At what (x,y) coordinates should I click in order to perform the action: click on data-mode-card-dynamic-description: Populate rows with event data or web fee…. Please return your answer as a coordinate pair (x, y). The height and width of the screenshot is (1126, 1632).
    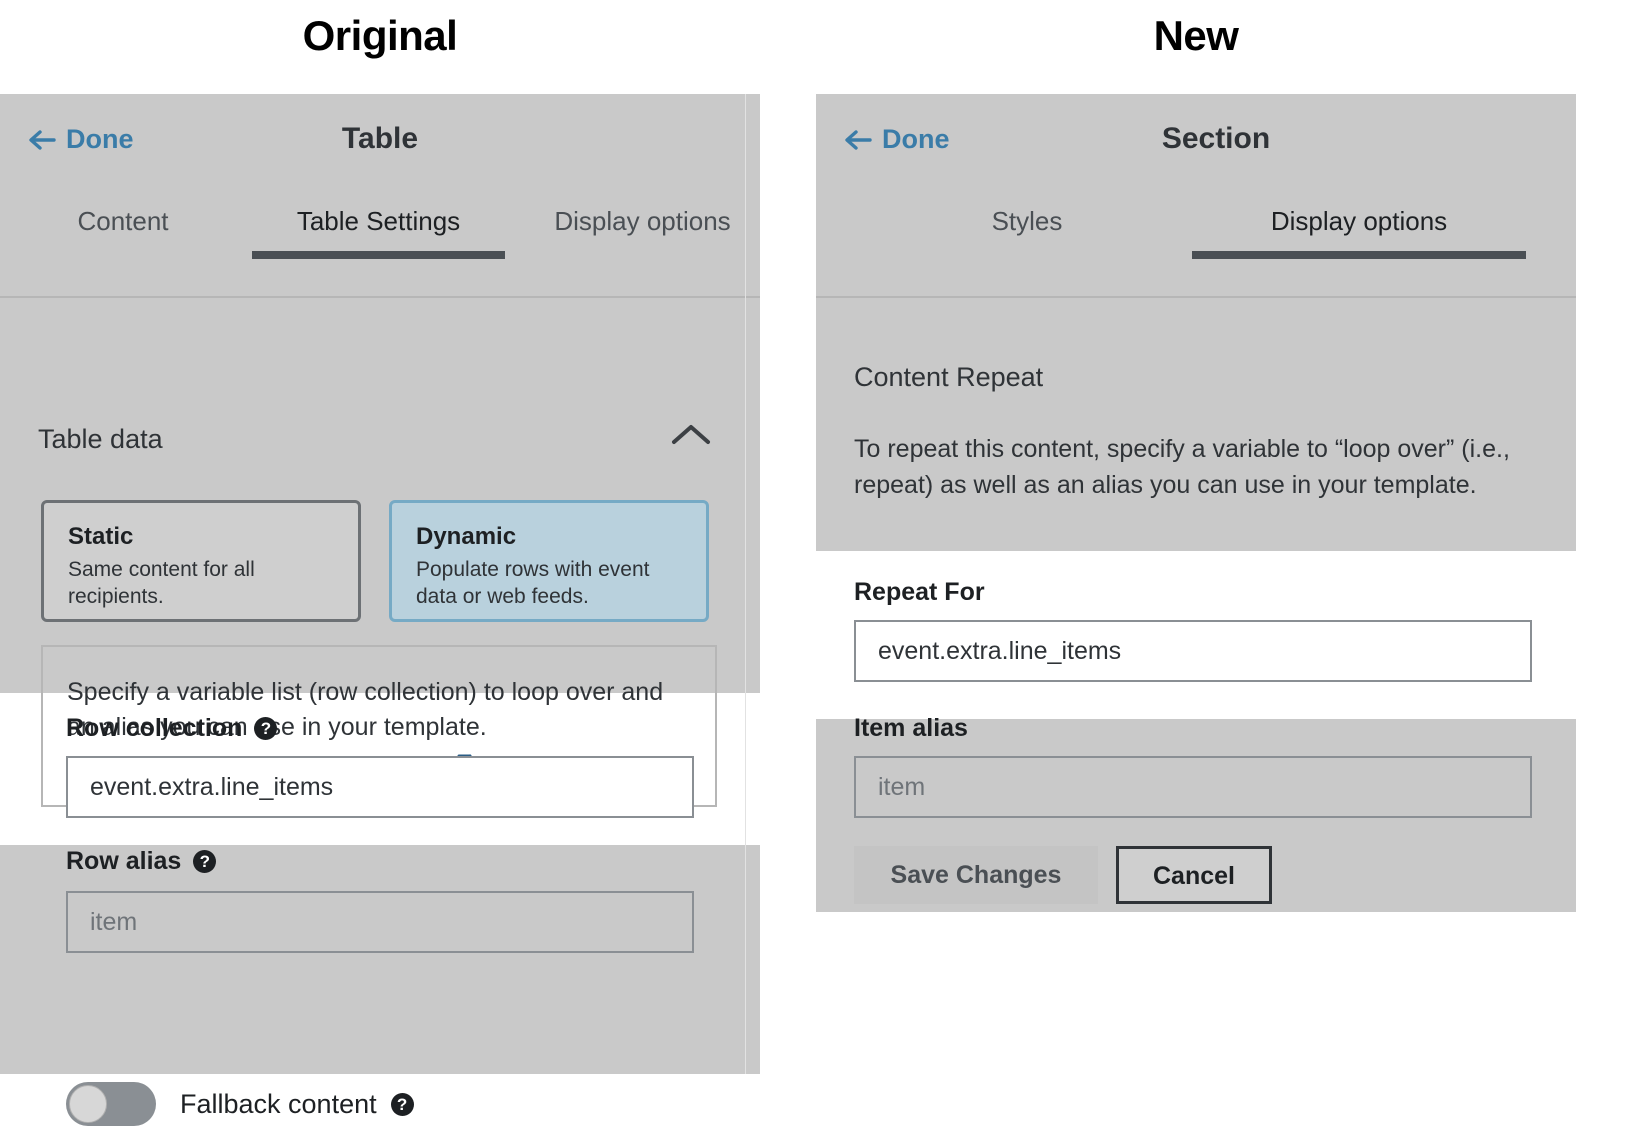
    Looking at the image, I should click on (533, 583).